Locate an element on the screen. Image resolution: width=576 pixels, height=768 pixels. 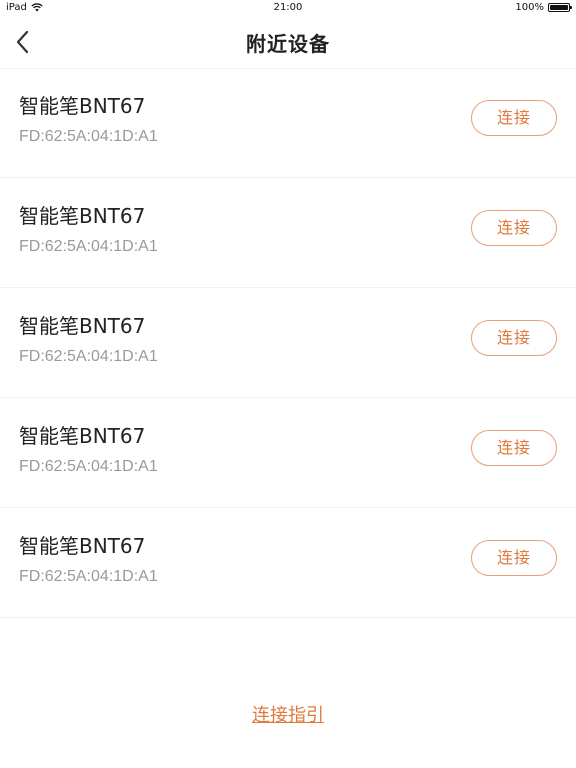
navigation-bar: 附近设备 is located at coordinates (288, 42).